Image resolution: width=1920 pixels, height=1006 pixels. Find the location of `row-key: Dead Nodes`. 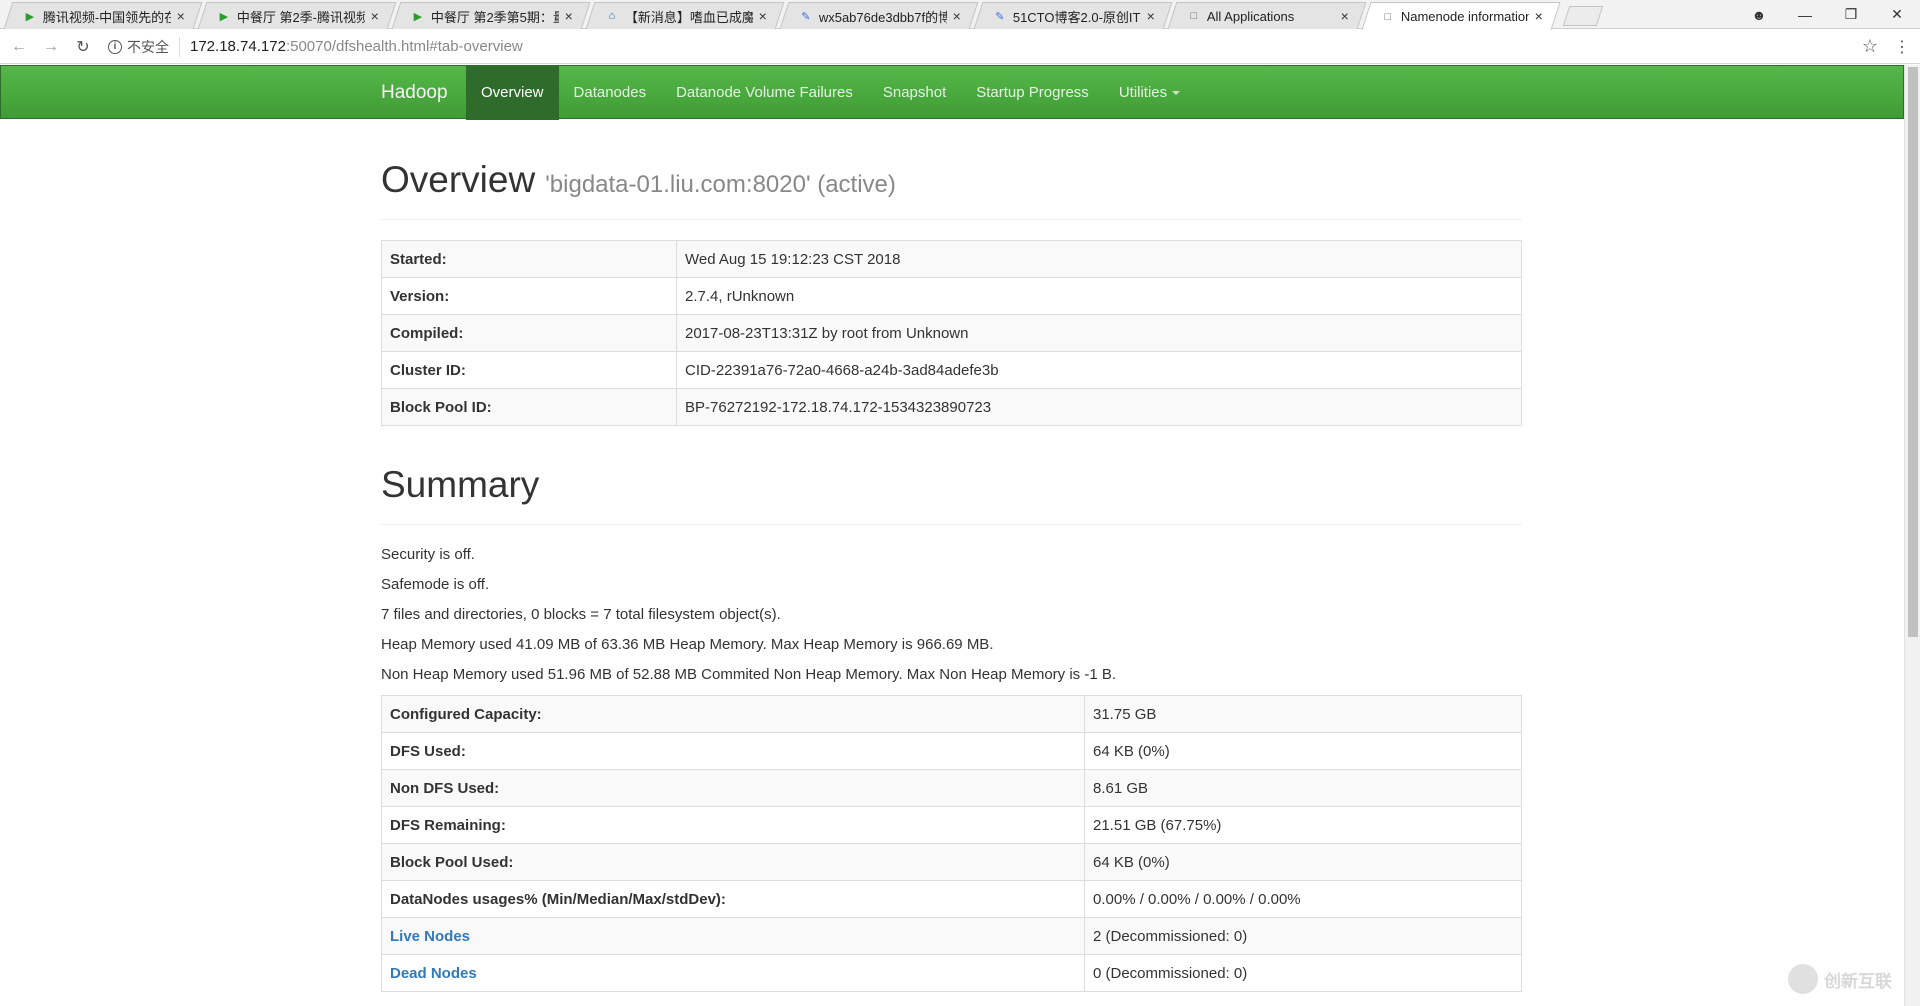

row-key: Dead Nodes is located at coordinates (733, 973).